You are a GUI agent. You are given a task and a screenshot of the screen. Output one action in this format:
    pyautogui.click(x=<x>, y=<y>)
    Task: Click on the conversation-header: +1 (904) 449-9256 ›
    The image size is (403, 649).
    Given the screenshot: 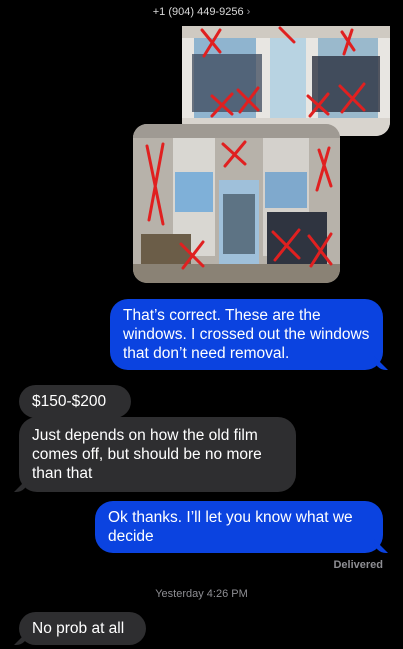 What is the action you would take?
    pyautogui.click(x=201, y=12)
    